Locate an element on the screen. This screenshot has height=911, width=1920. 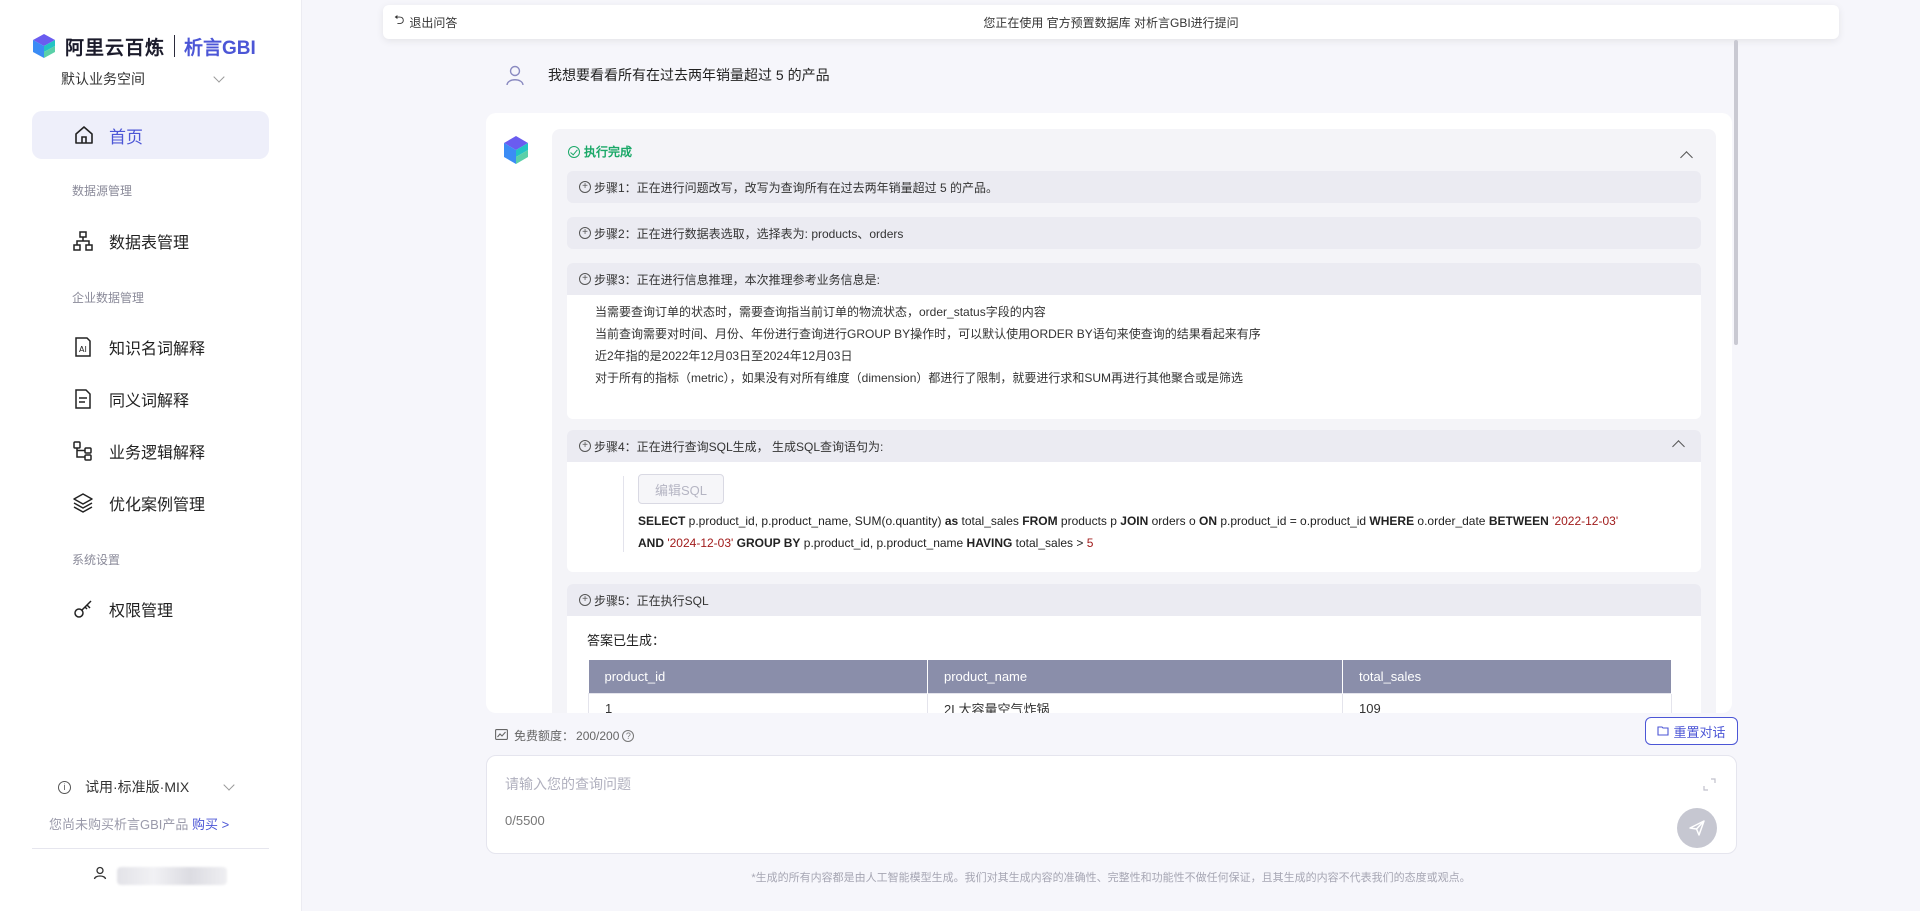
step-2-header: + 步骤2：正在进行数据表选取，选择表为: products、orders is located at coordinates (1134, 233).